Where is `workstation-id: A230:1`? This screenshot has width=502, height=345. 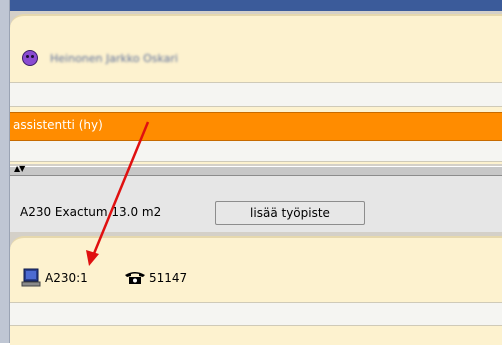 workstation-id: A230:1 is located at coordinates (66, 278).